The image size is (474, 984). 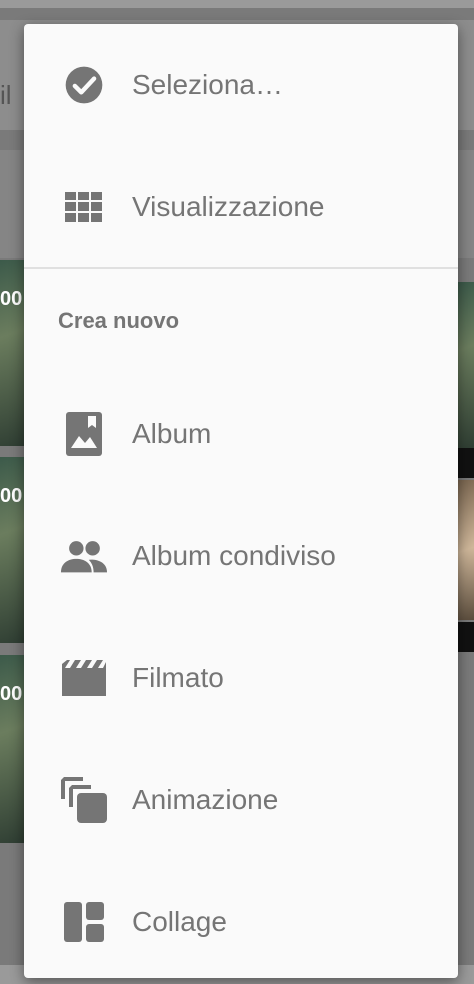 I want to click on photo-album-icon, so click(x=84, y=434).